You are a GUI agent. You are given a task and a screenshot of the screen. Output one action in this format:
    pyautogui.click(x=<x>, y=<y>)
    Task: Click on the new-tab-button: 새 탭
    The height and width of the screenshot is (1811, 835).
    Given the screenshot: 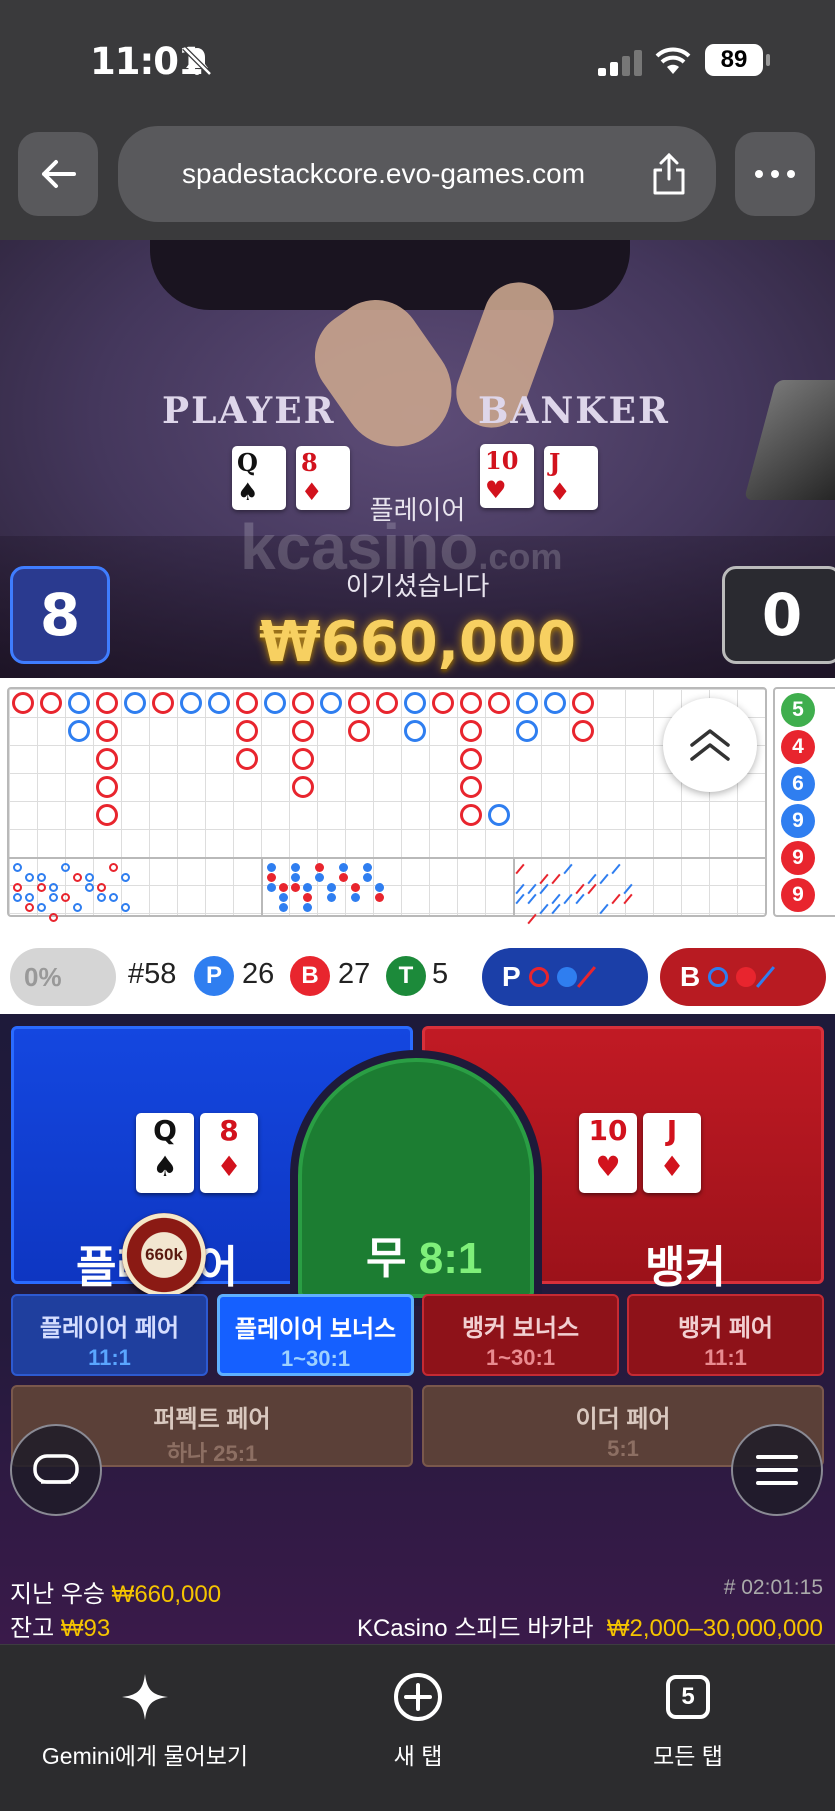 What is the action you would take?
    pyautogui.click(x=418, y=1719)
    